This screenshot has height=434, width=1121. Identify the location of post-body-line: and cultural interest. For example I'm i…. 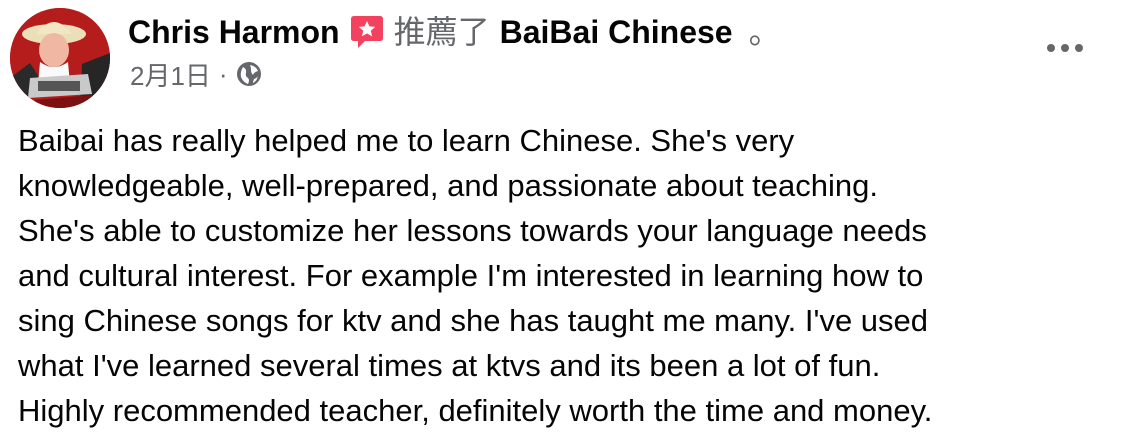
(471, 275).